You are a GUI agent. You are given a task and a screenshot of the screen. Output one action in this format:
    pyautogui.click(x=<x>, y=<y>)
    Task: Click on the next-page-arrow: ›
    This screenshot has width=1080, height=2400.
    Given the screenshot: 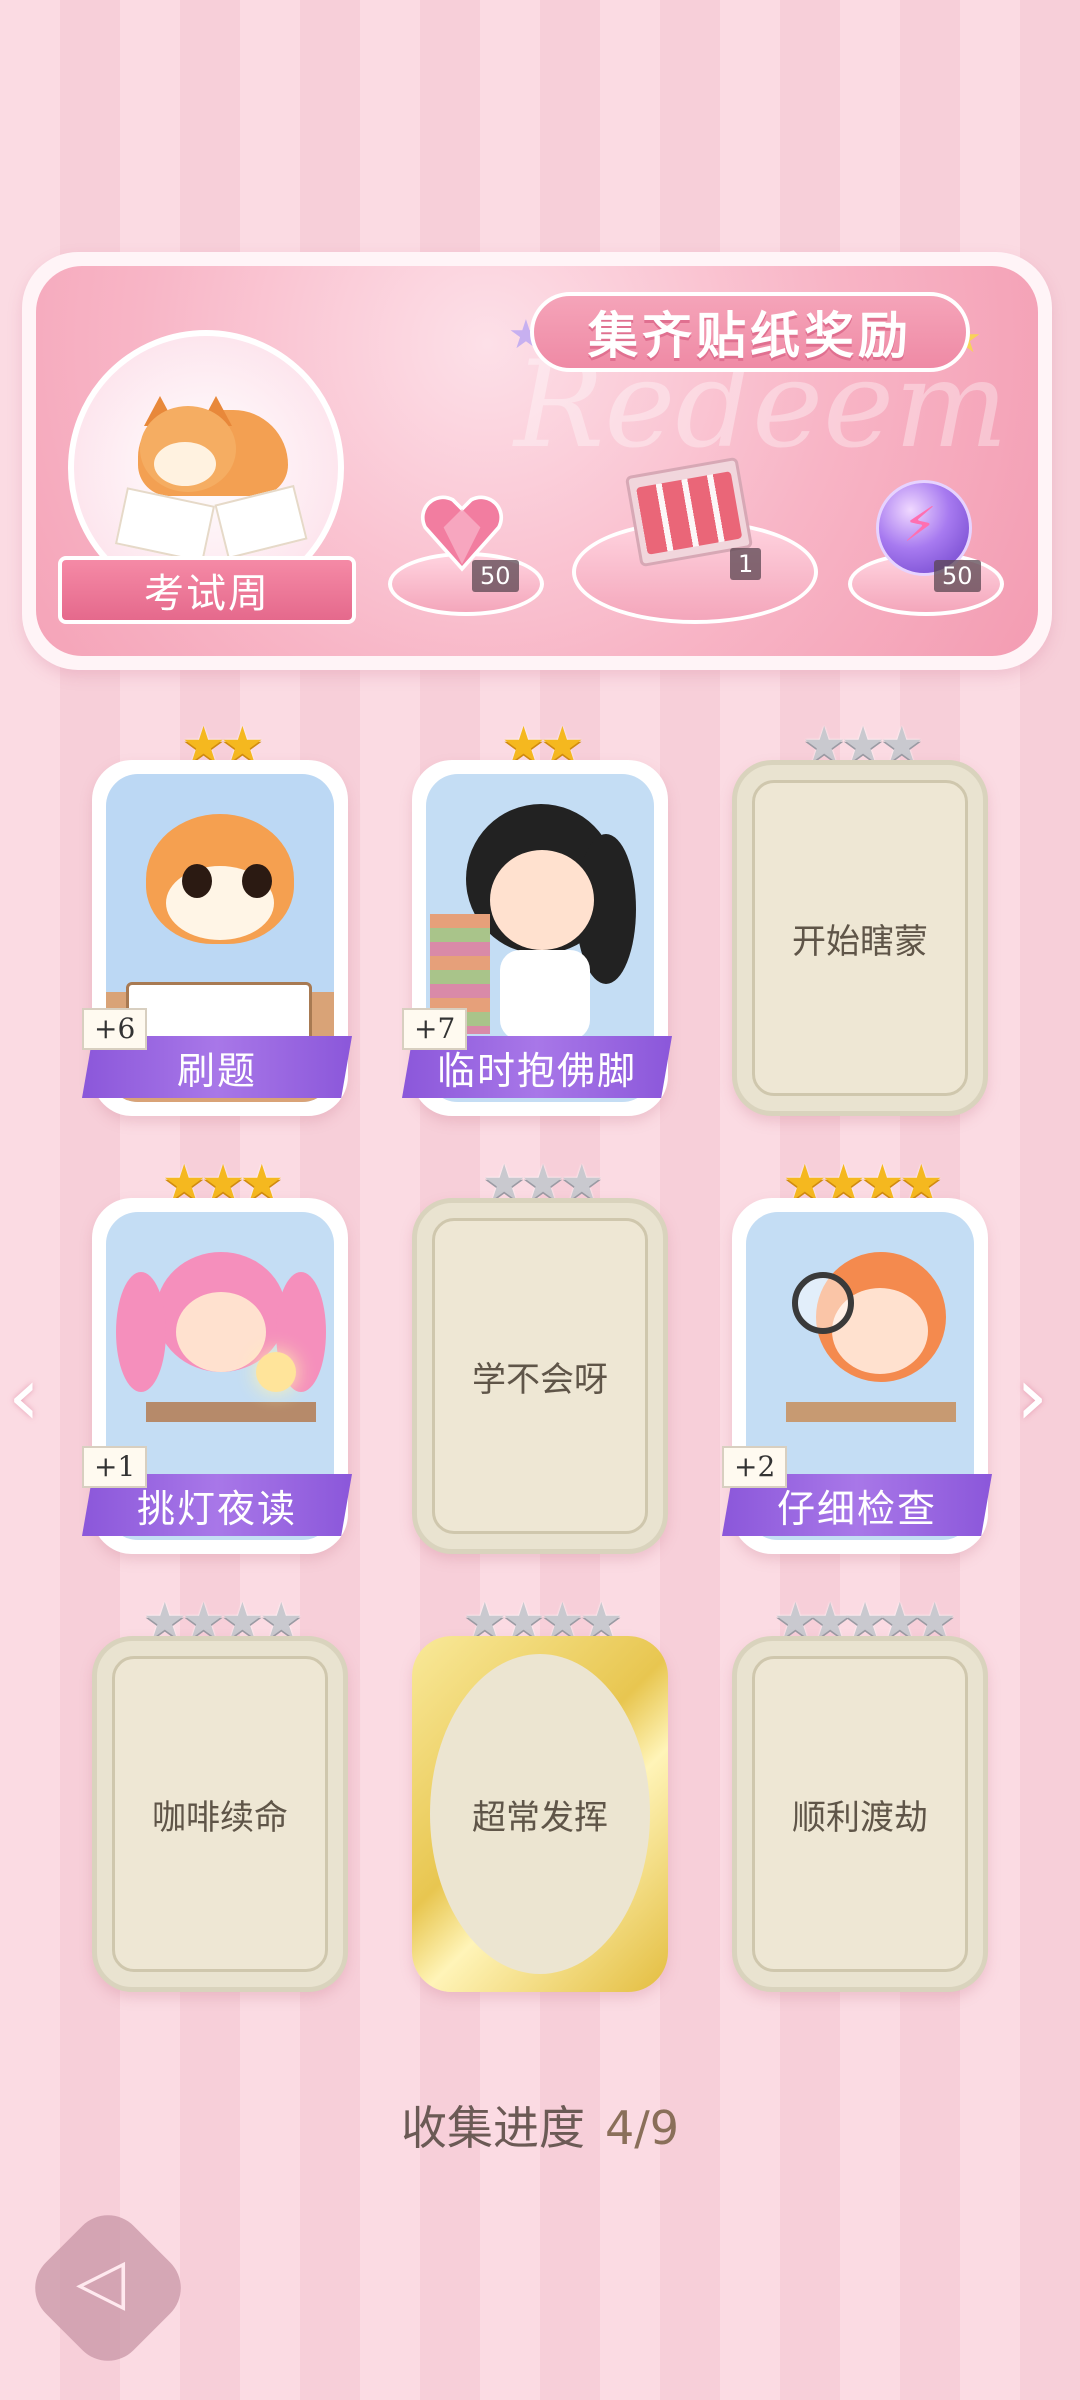 What is the action you would take?
    pyautogui.click(x=1032, y=1396)
    